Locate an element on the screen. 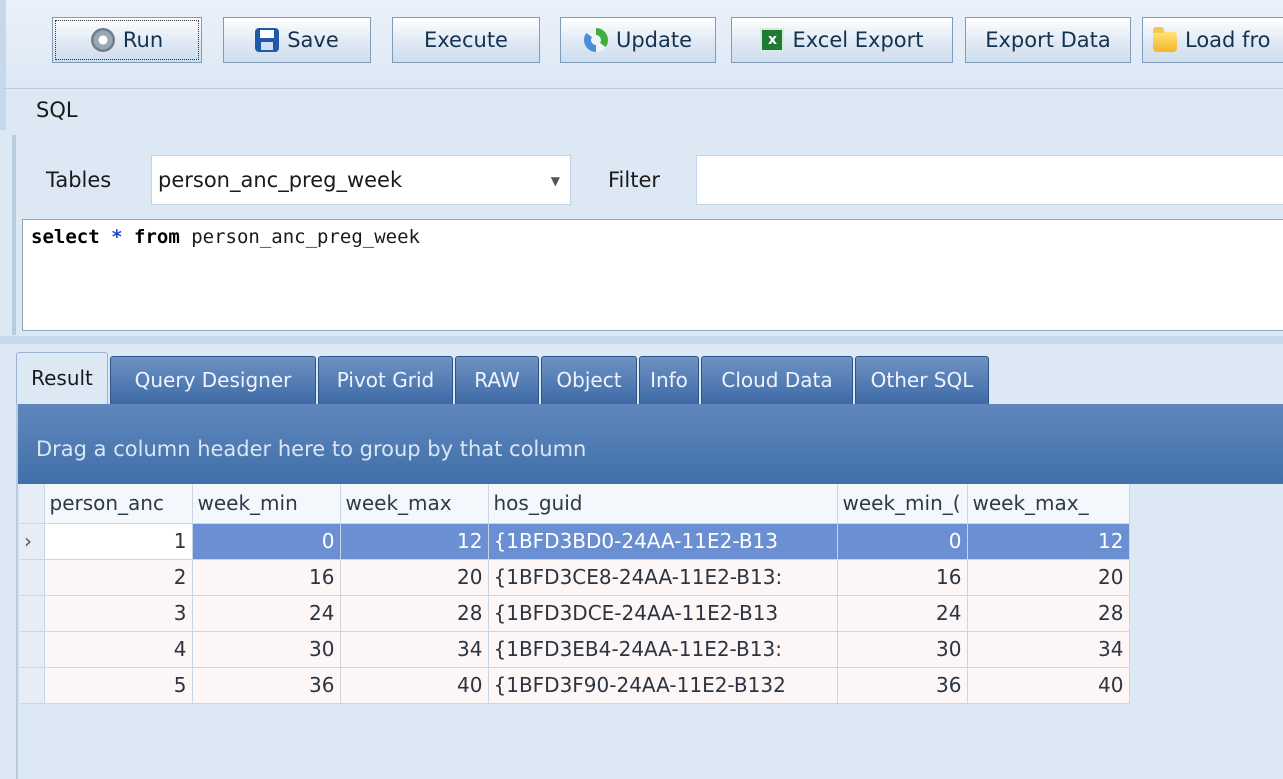 The width and height of the screenshot is (1283, 779). load-from-button-label: Load fro is located at coordinates (1228, 40).